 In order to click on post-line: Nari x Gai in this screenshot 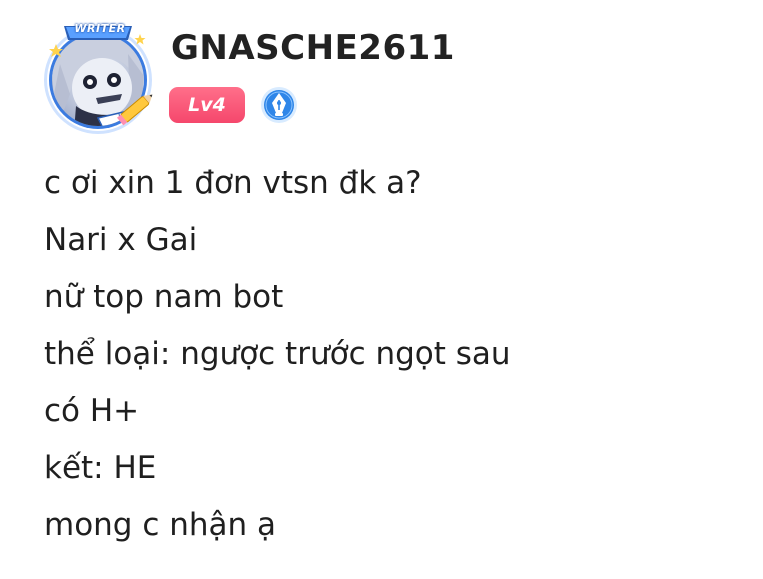, I will do `click(121, 240)`.